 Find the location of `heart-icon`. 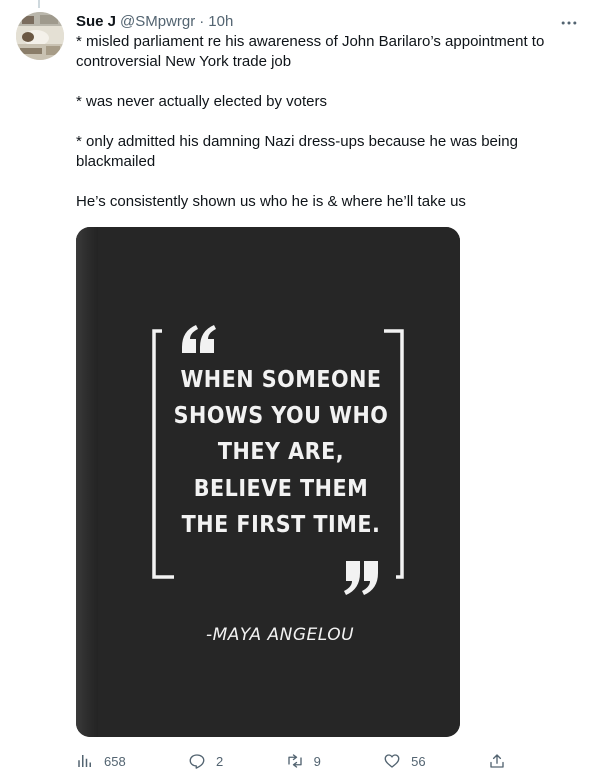

heart-icon is located at coordinates (392, 761).